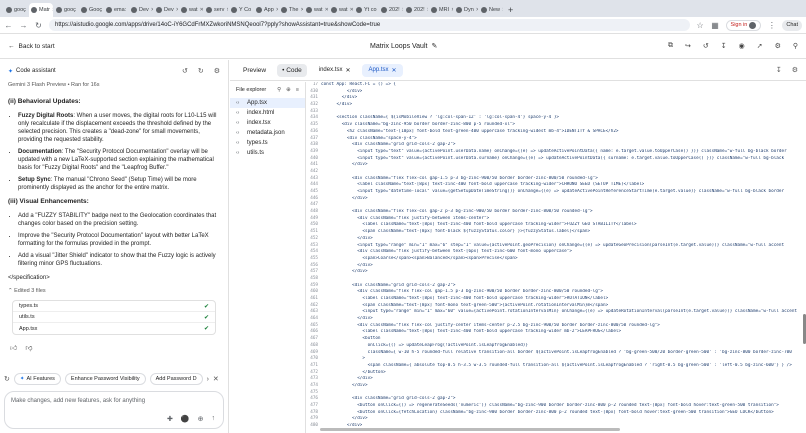 This screenshot has width=806, height=433. Describe the element at coordinates (279, 90) in the screenshot. I see `search-icon: ⚲` at that location.